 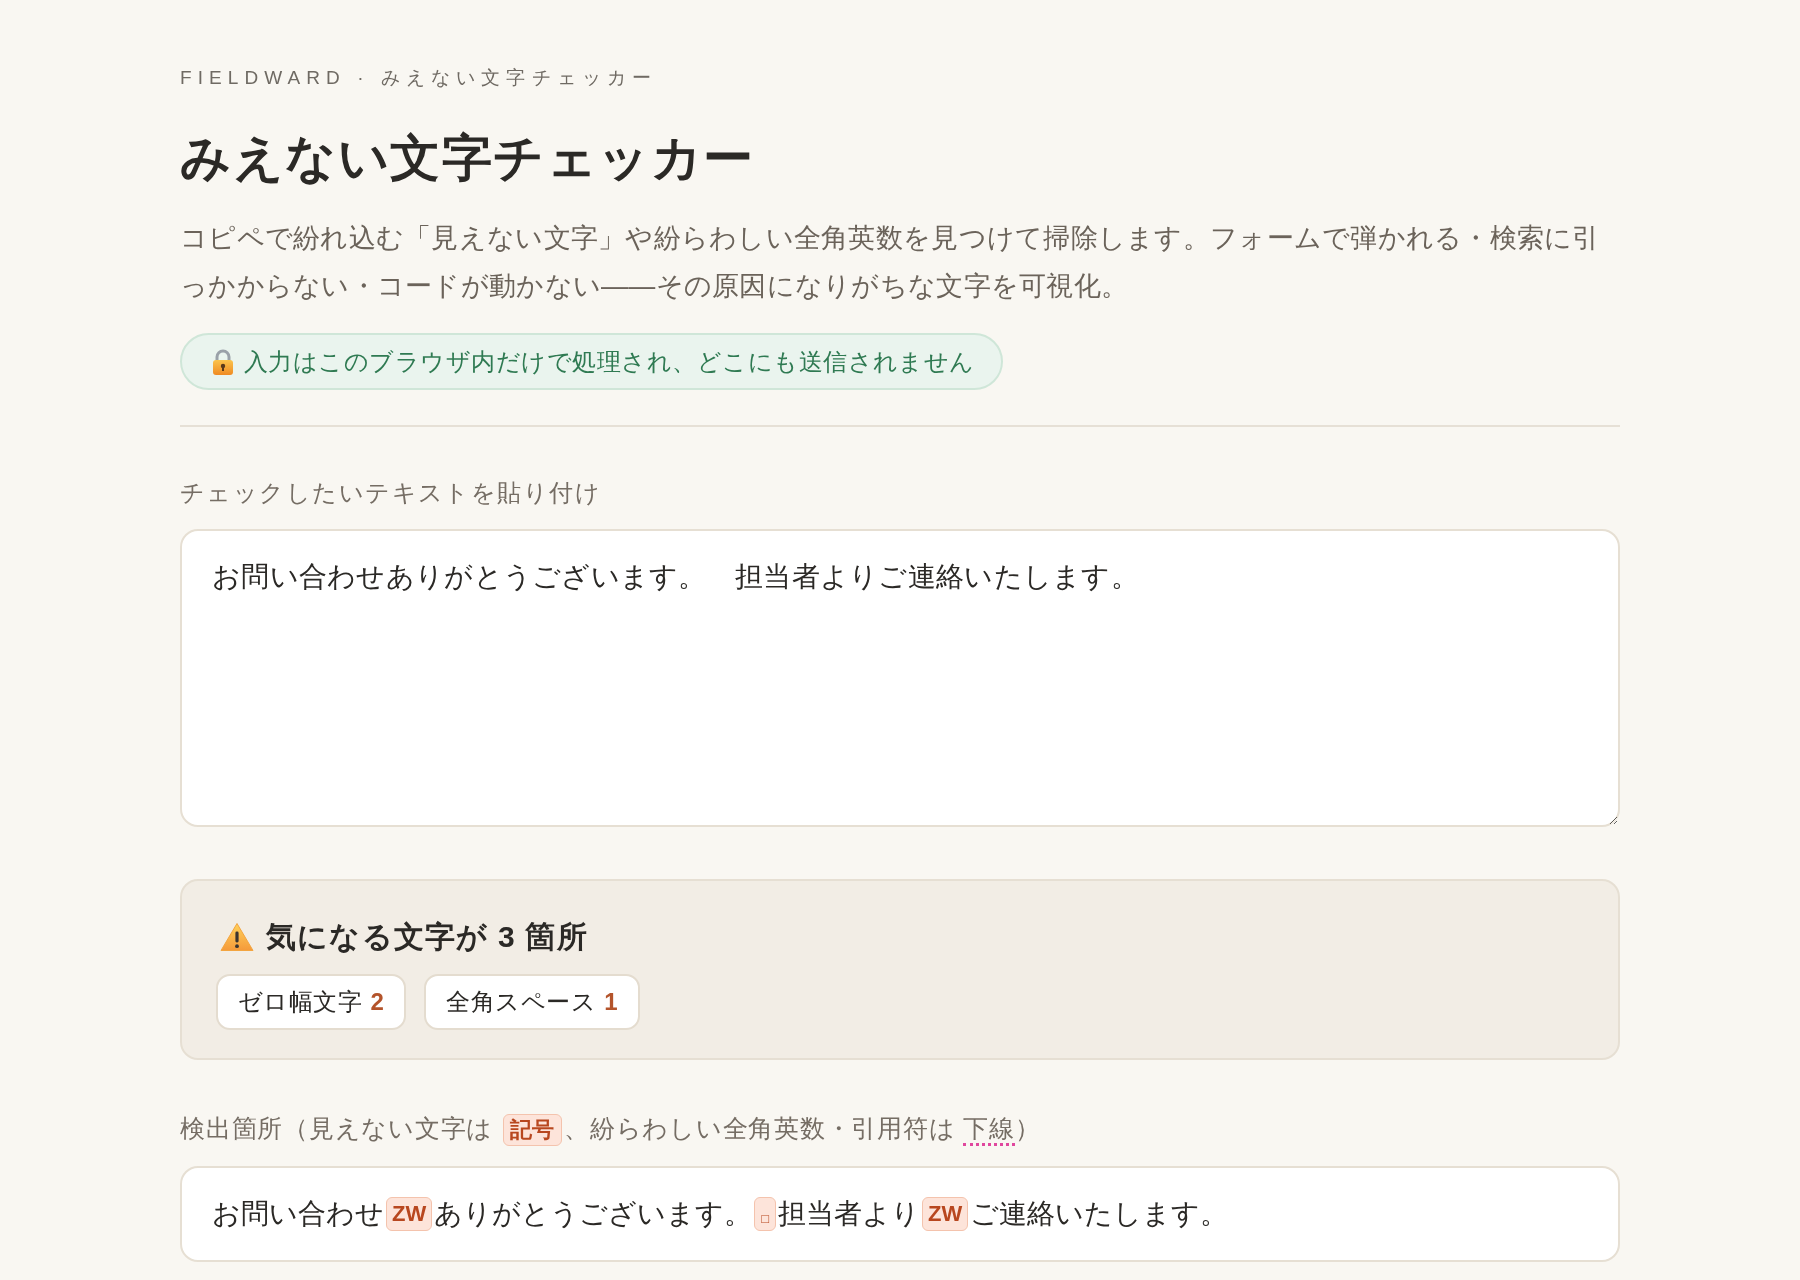 What do you see at coordinates (593, 1214) in the screenshot?
I see `result-text: ありがとうございます。` at bounding box center [593, 1214].